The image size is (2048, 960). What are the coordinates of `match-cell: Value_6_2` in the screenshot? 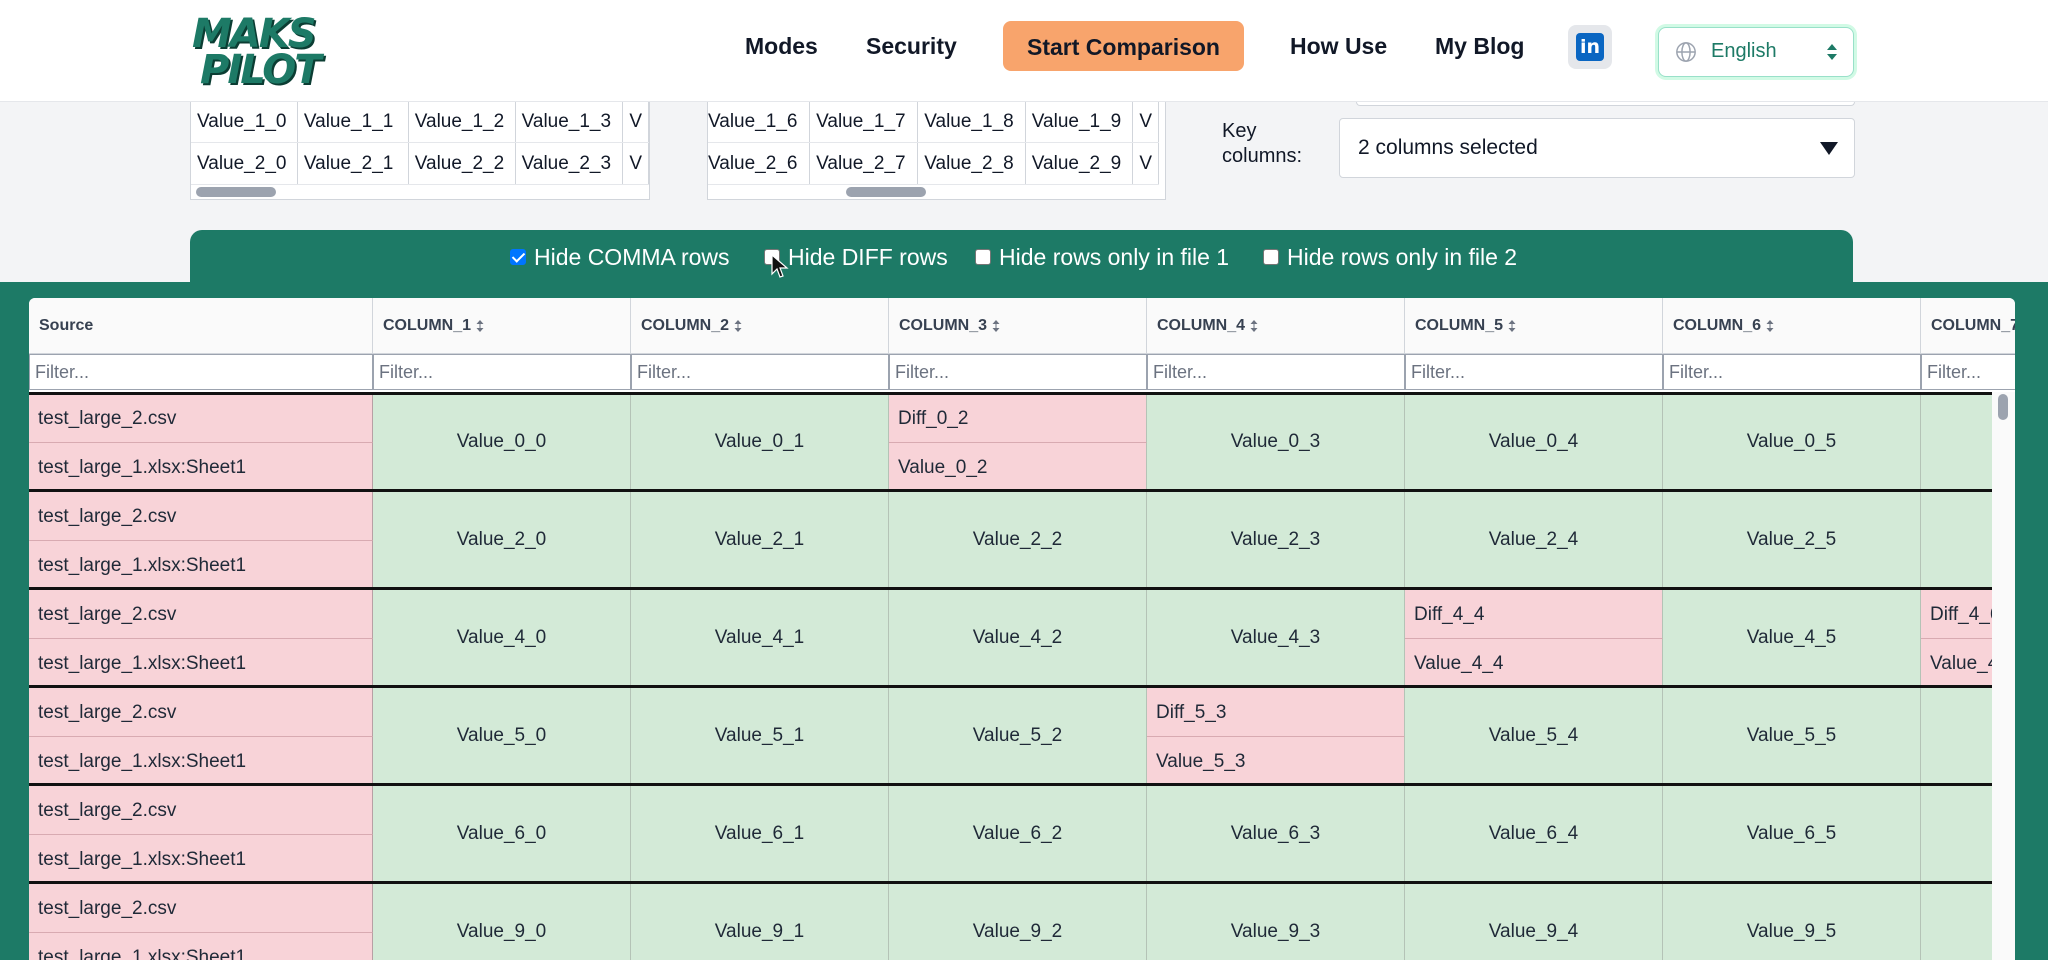 It's located at (1018, 833).